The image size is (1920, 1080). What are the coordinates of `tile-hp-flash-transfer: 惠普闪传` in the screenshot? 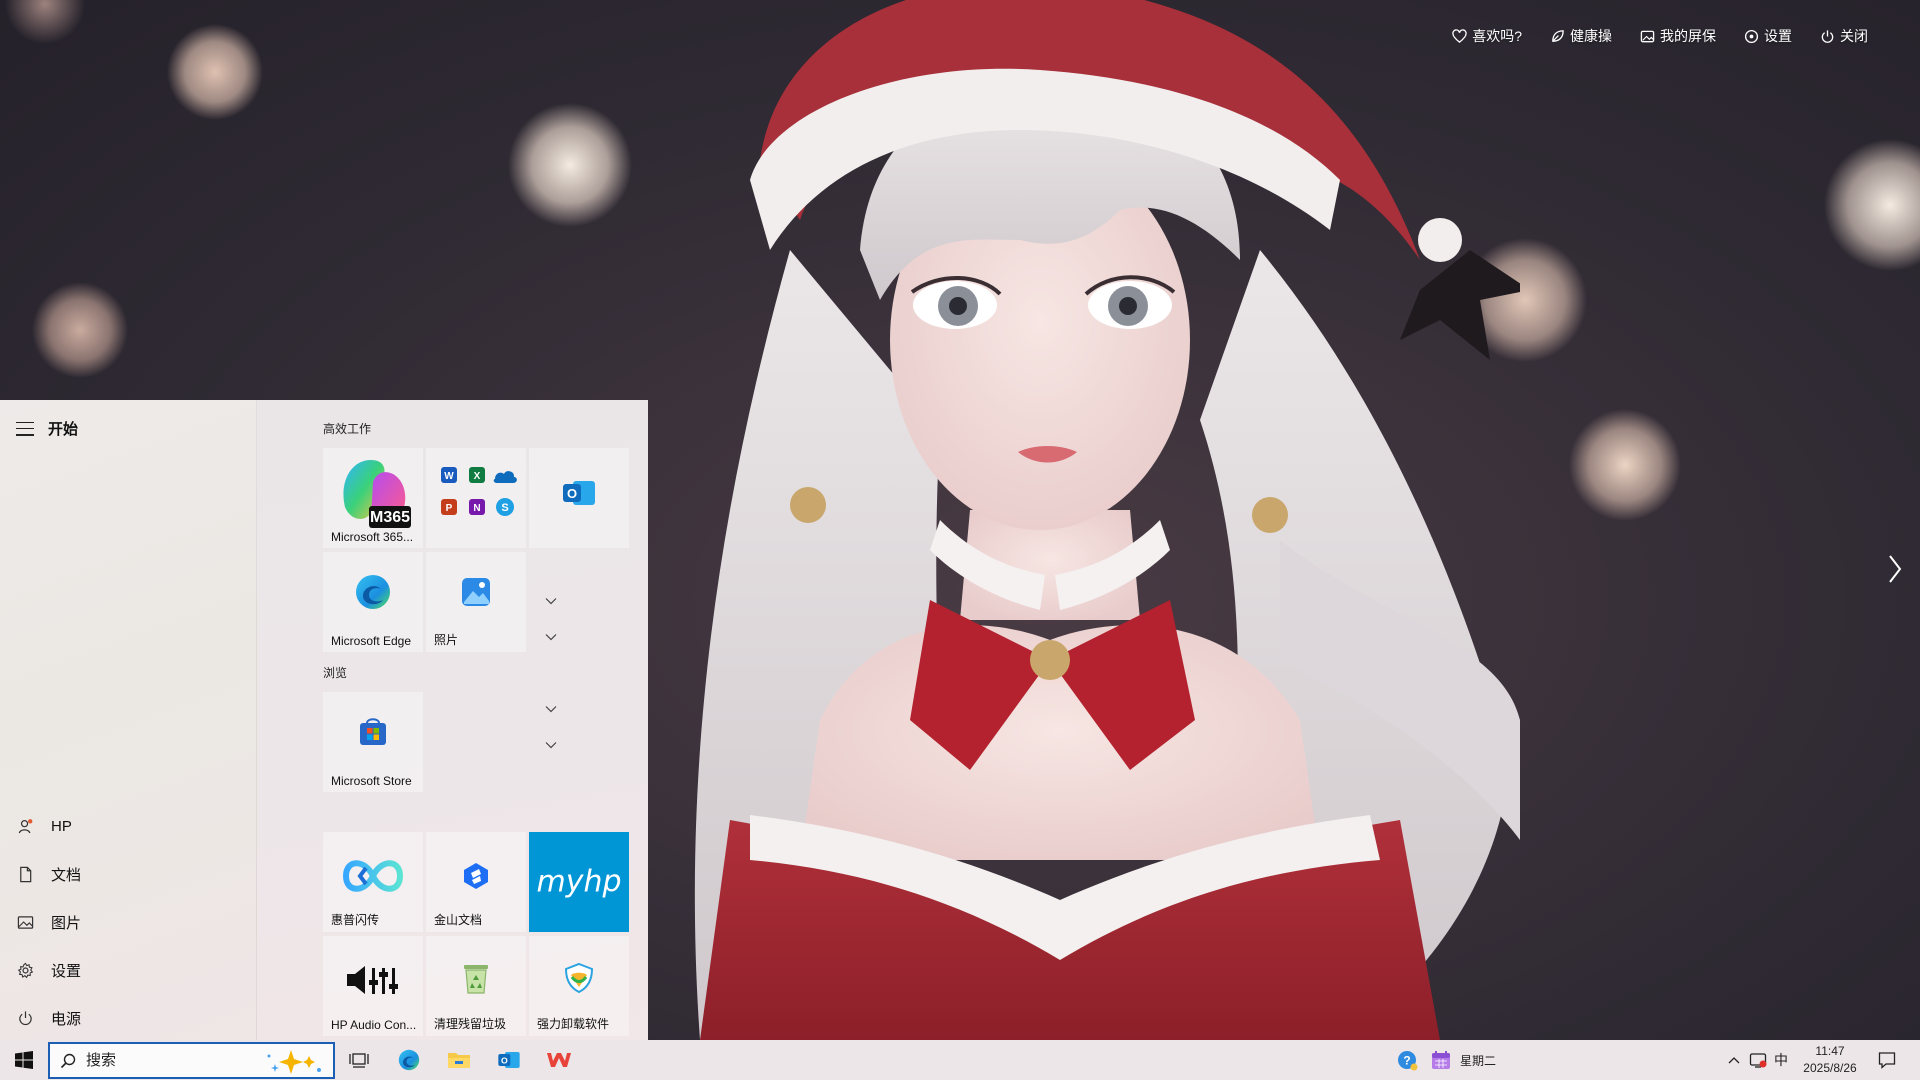 It's located at (373, 882).